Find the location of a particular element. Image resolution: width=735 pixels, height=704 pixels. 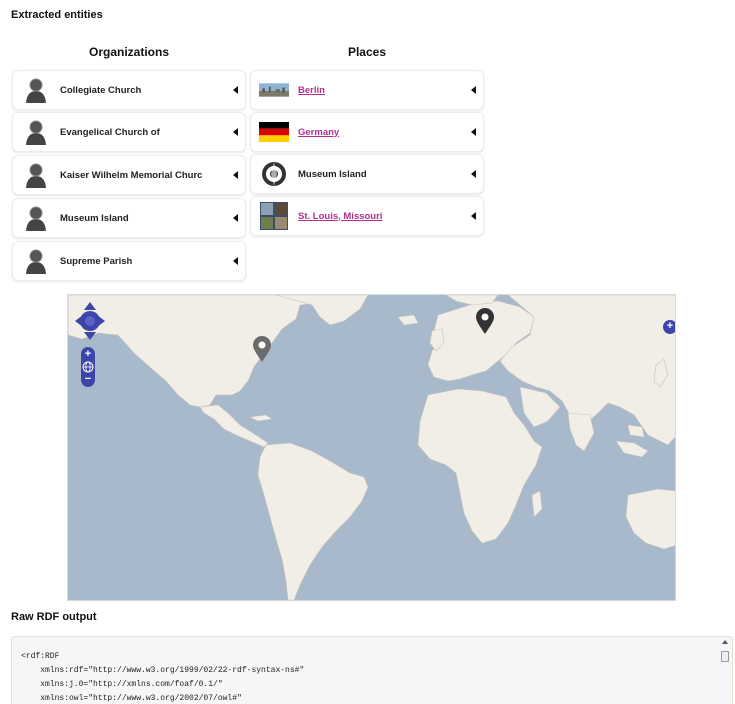

organization-item-kaiser-wilhelm: Kaiser Wilhelm Memorial Churc is located at coordinates (129, 175).